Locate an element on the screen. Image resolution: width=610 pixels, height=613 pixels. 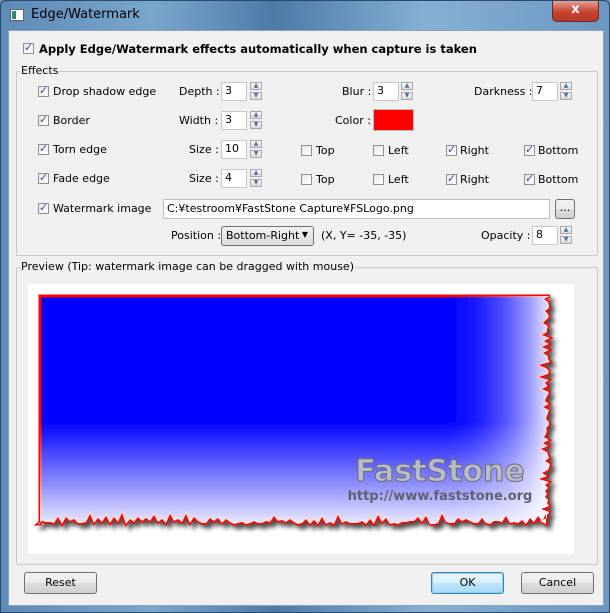
torn-left-label: Left is located at coordinates (398, 150).